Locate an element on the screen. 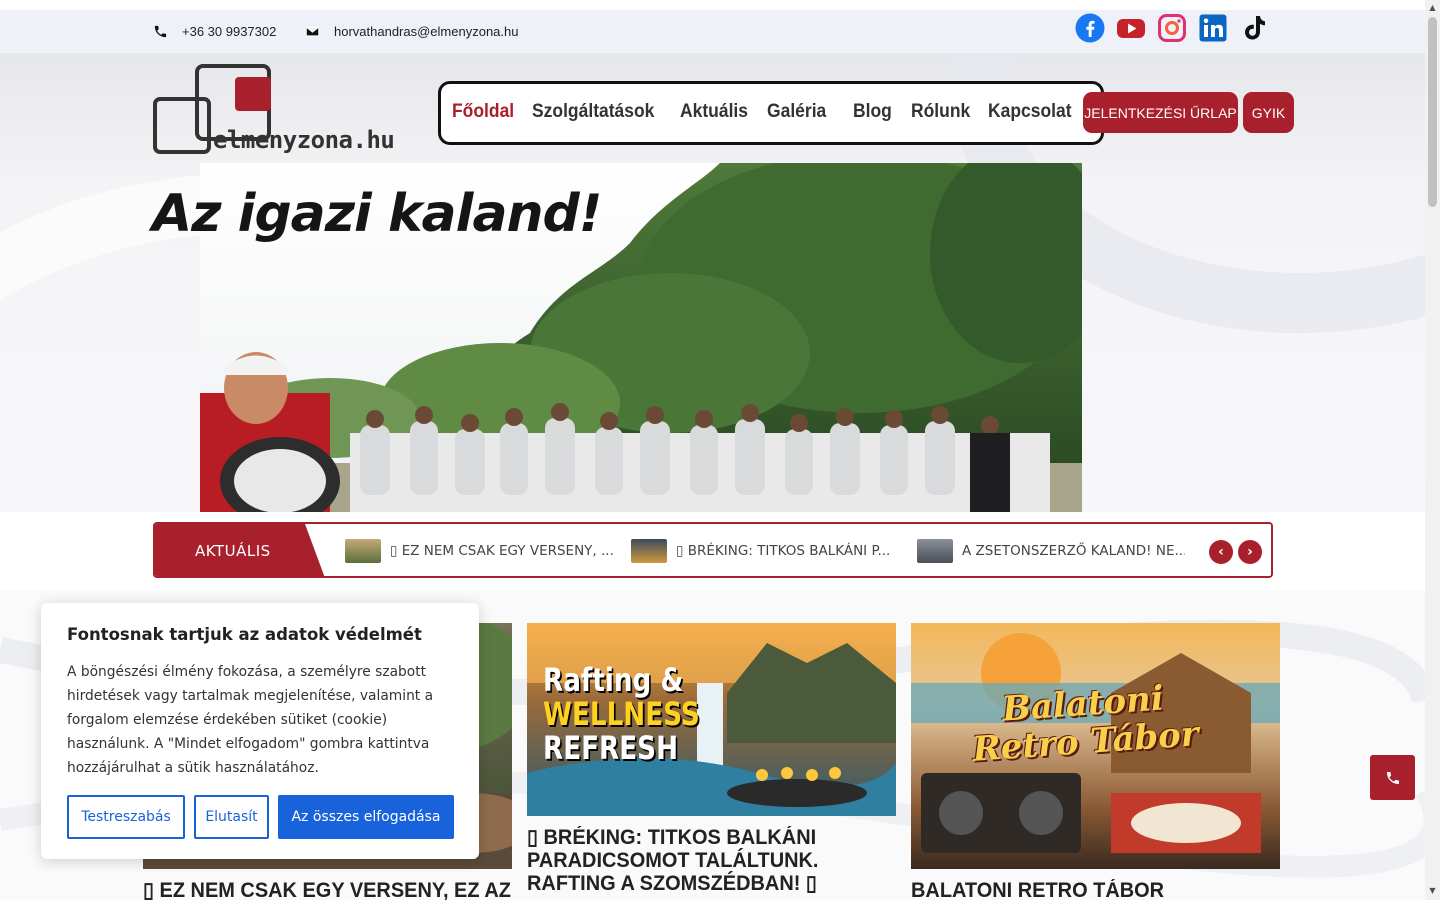  retro-camp-poster-text: Balatoni Retro Tábor is located at coordinates (1085, 724).